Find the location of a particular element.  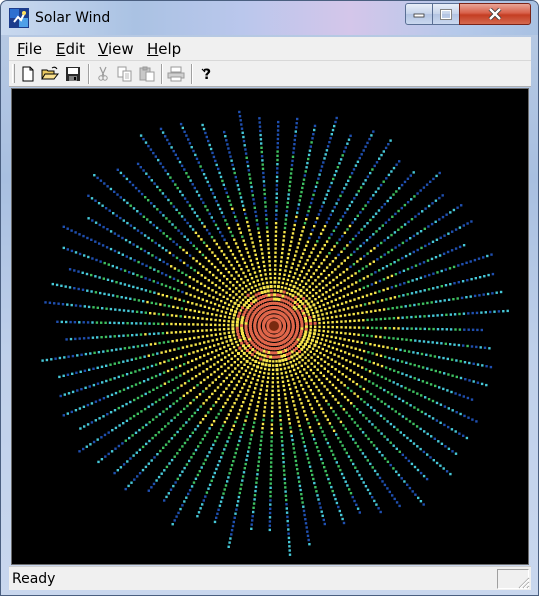

maximize-button is located at coordinates (446, 14).